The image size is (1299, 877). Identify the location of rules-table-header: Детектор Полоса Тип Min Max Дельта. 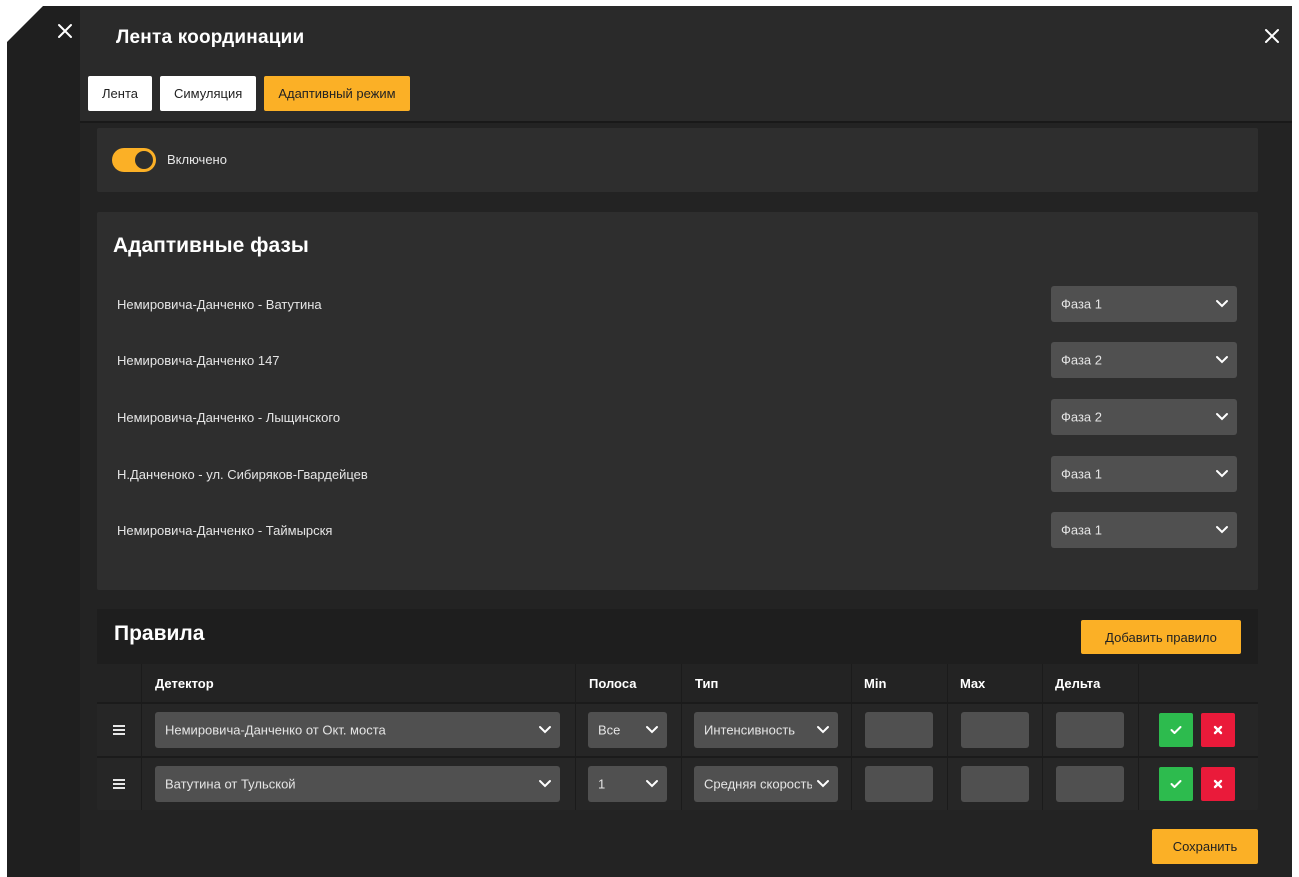
(677, 683).